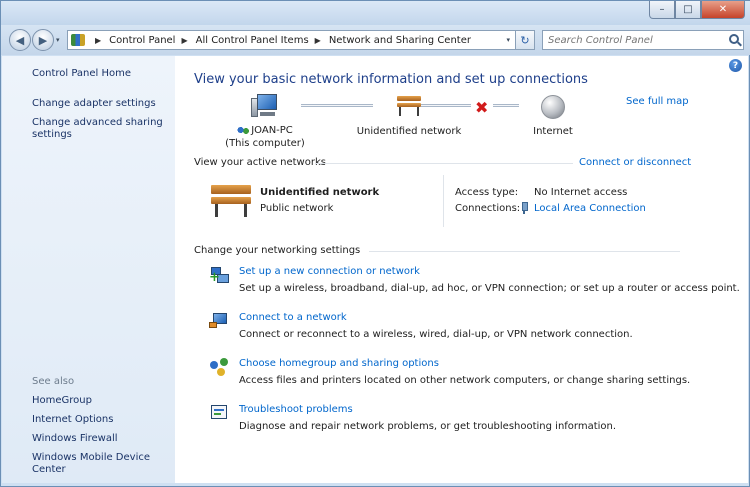  What do you see at coordinates (252, 40) in the screenshot?
I see `breadcrumb-all-items: All Control Panel Items` at bounding box center [252, 40].